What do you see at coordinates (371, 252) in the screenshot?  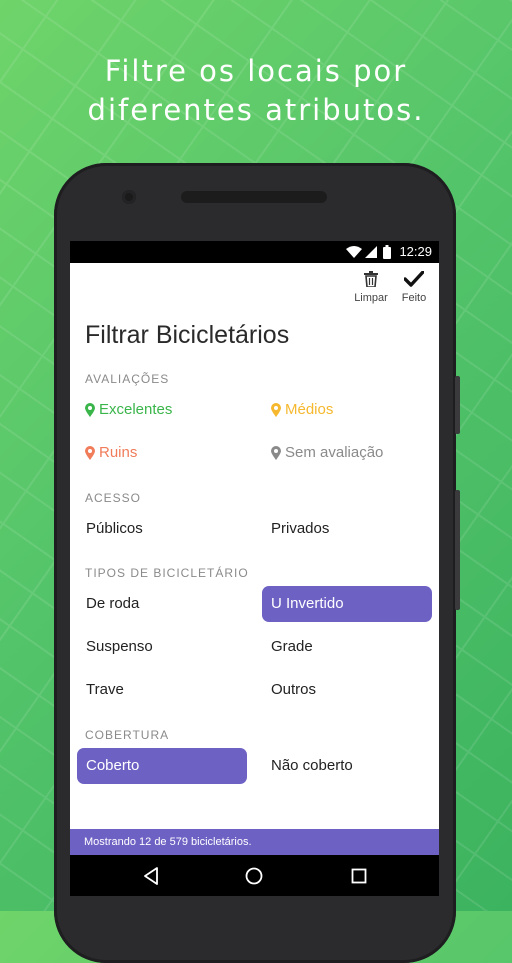 I see `signal-icon` at bounding box center [371, 252].